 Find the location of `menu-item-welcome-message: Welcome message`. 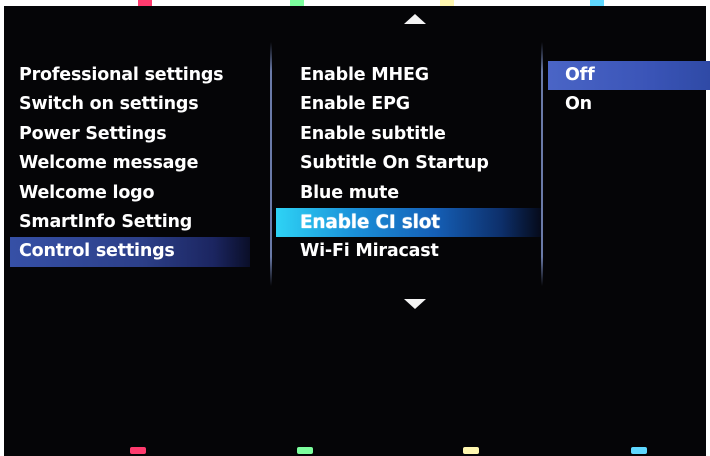

menu-item-welcome-message: Welcome message is located at coordinates (130, 163).